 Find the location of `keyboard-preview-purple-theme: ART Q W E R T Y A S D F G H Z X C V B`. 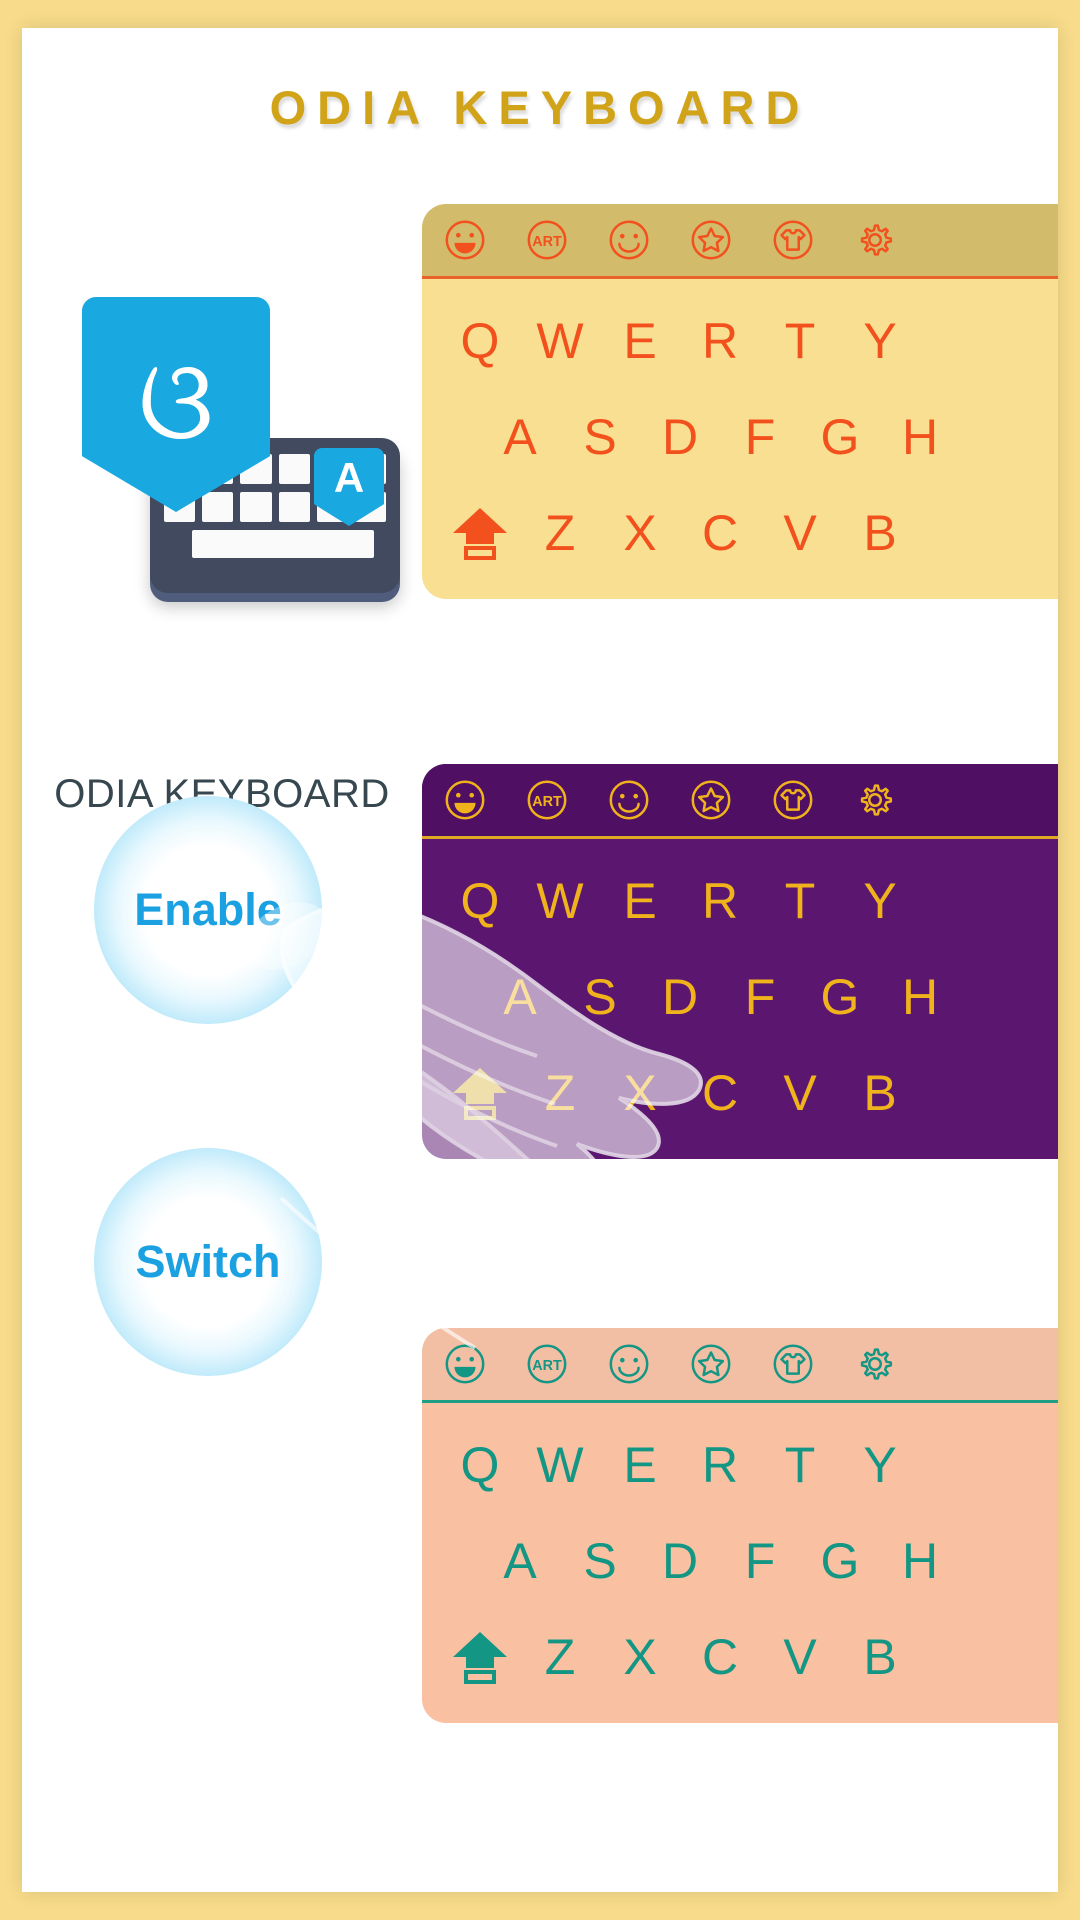

keyboard-preview-purple-theme: ART Q W E R T Y A S D F G H Z X C V B is located at coordinates (740, 961).